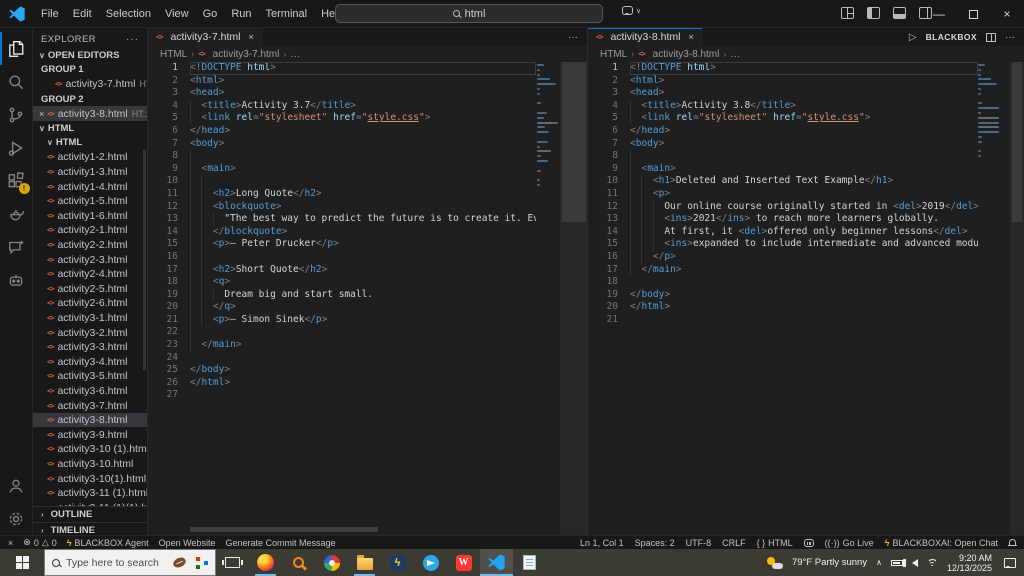  I want to click on code-line: 22, so click(342, 333).